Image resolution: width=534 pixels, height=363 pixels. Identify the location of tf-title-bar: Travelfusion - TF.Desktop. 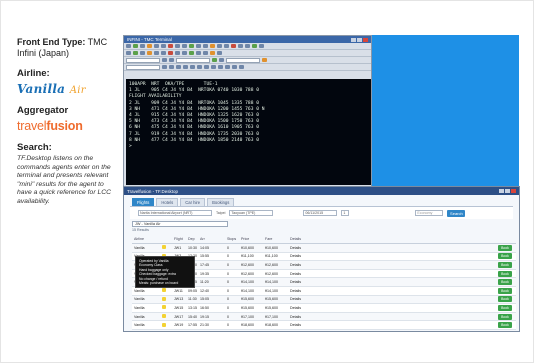
(321, 191).